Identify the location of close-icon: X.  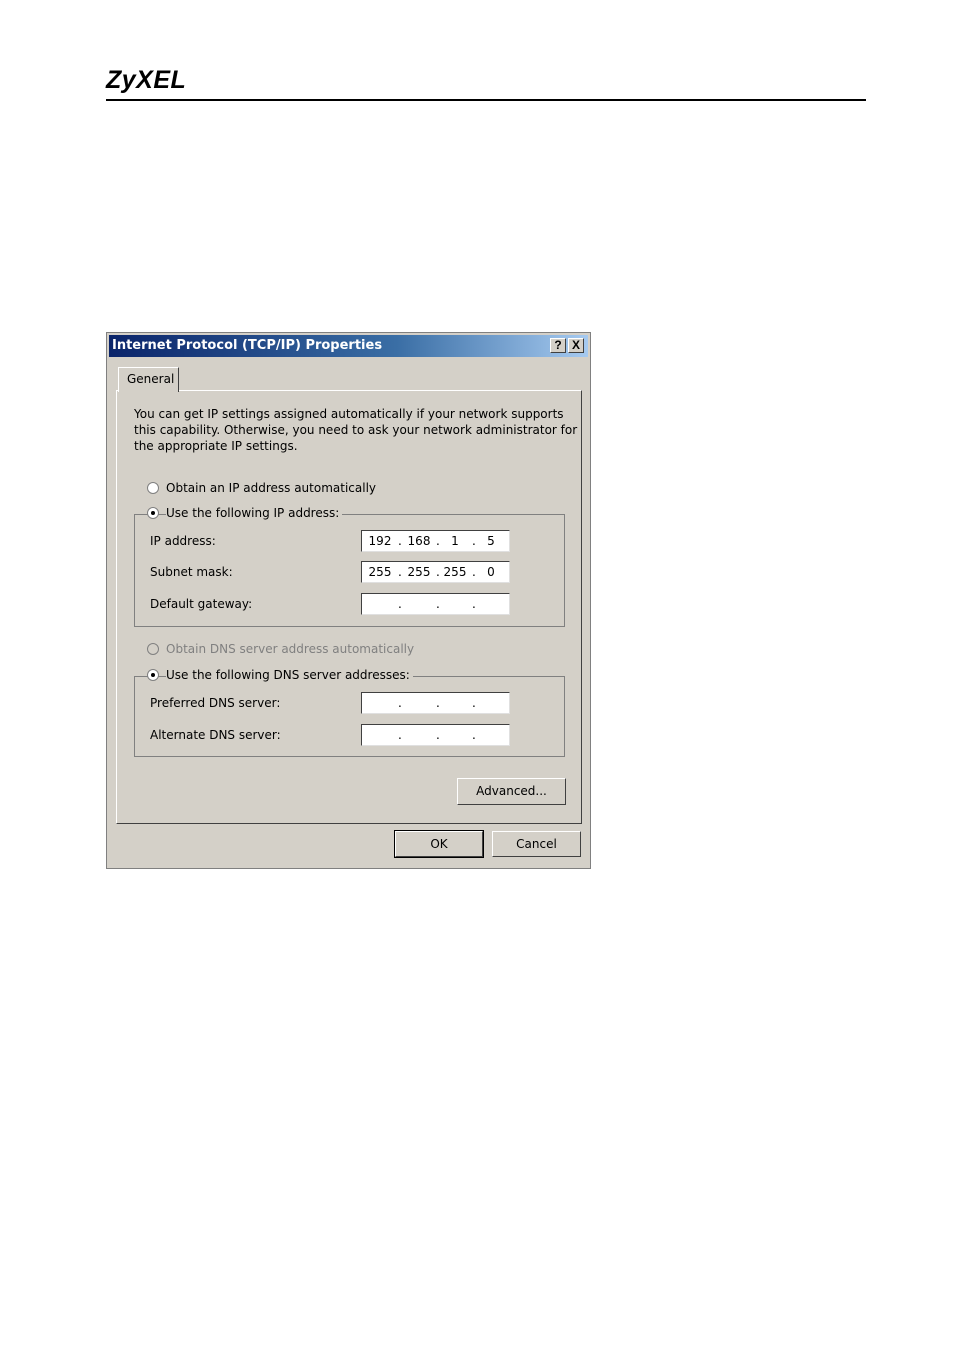
(575, 345).